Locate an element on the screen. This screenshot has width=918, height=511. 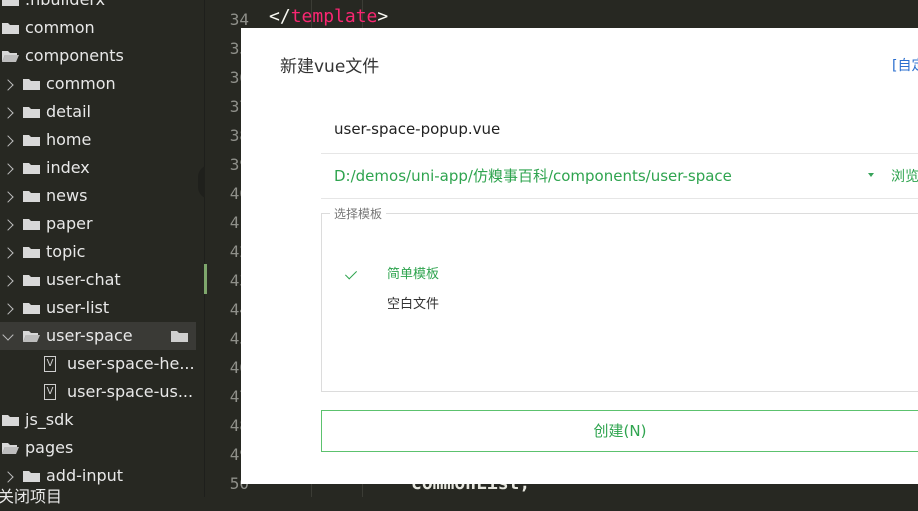
tree-item-paper: paper is located at coordinates (102, 224).